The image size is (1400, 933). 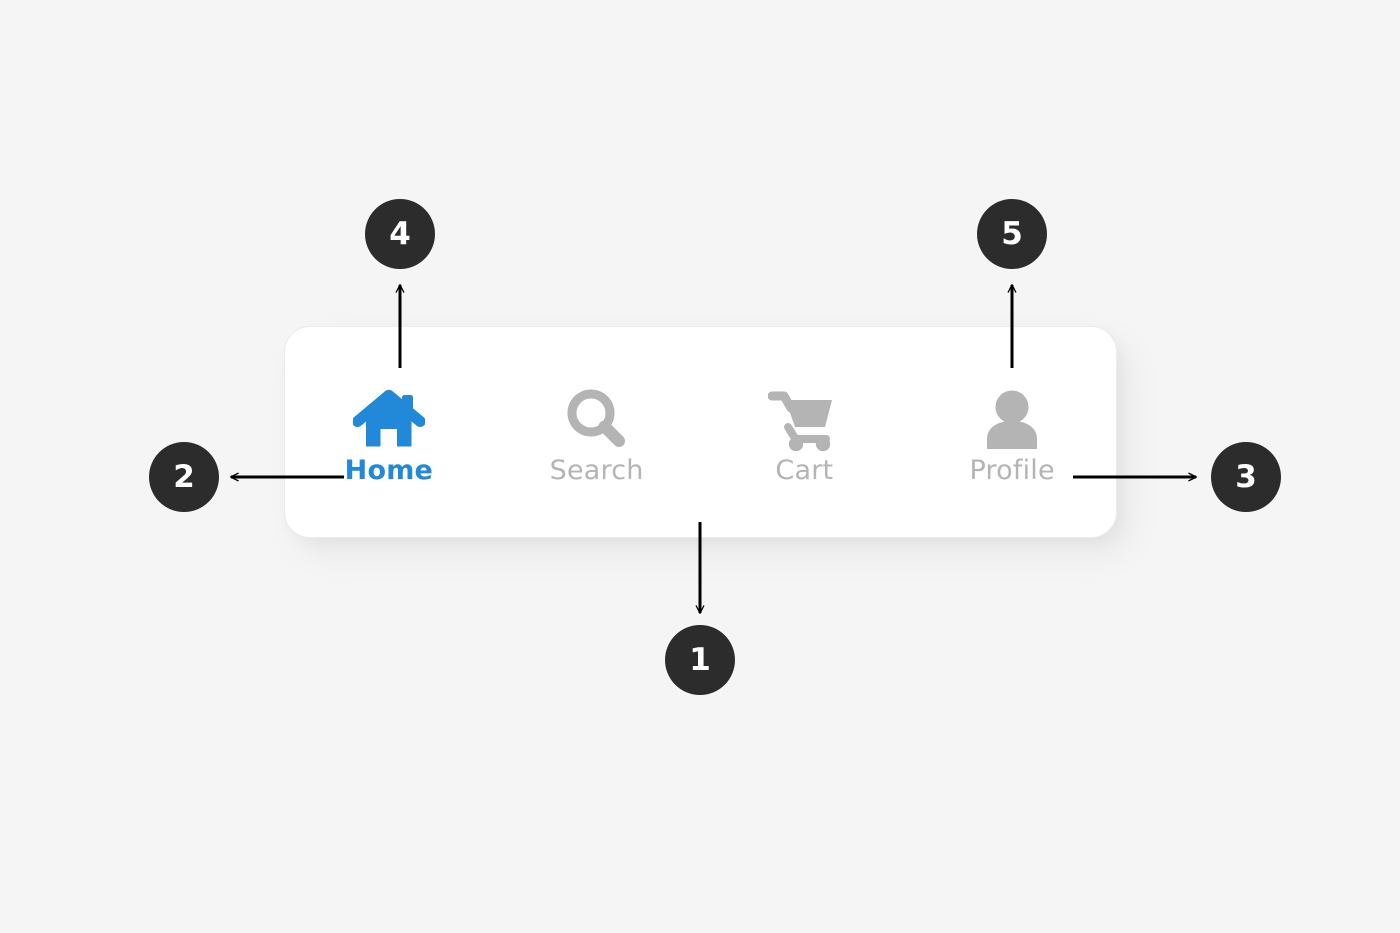 I want to click on nav-item-search: Search, so click(x=597, y=432).